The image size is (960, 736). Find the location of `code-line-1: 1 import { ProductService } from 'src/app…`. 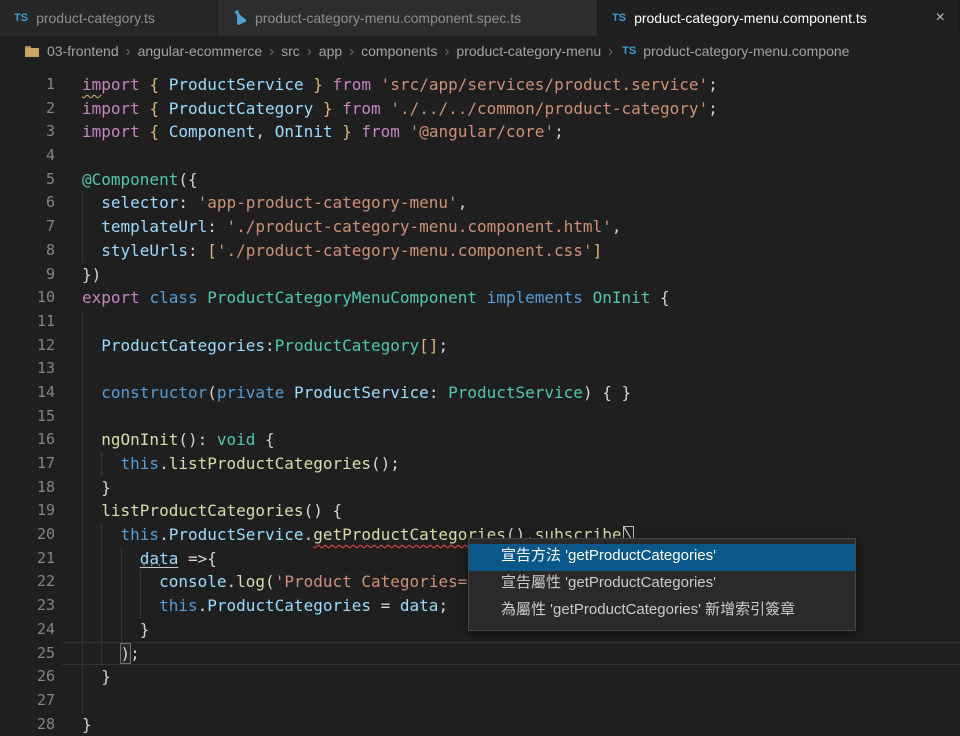

code-line-1: 1 import { ProductService } from 'src/app… is located at coordinates (480, 85).